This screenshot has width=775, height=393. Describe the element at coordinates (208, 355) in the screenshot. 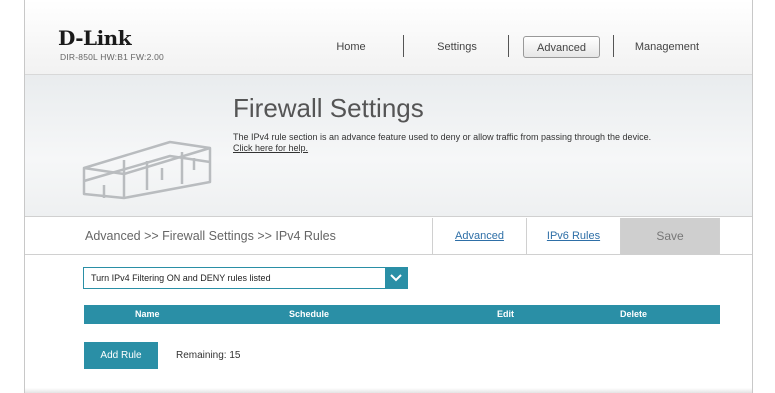

I see `remaining-count: Remaining: 15` at that location.